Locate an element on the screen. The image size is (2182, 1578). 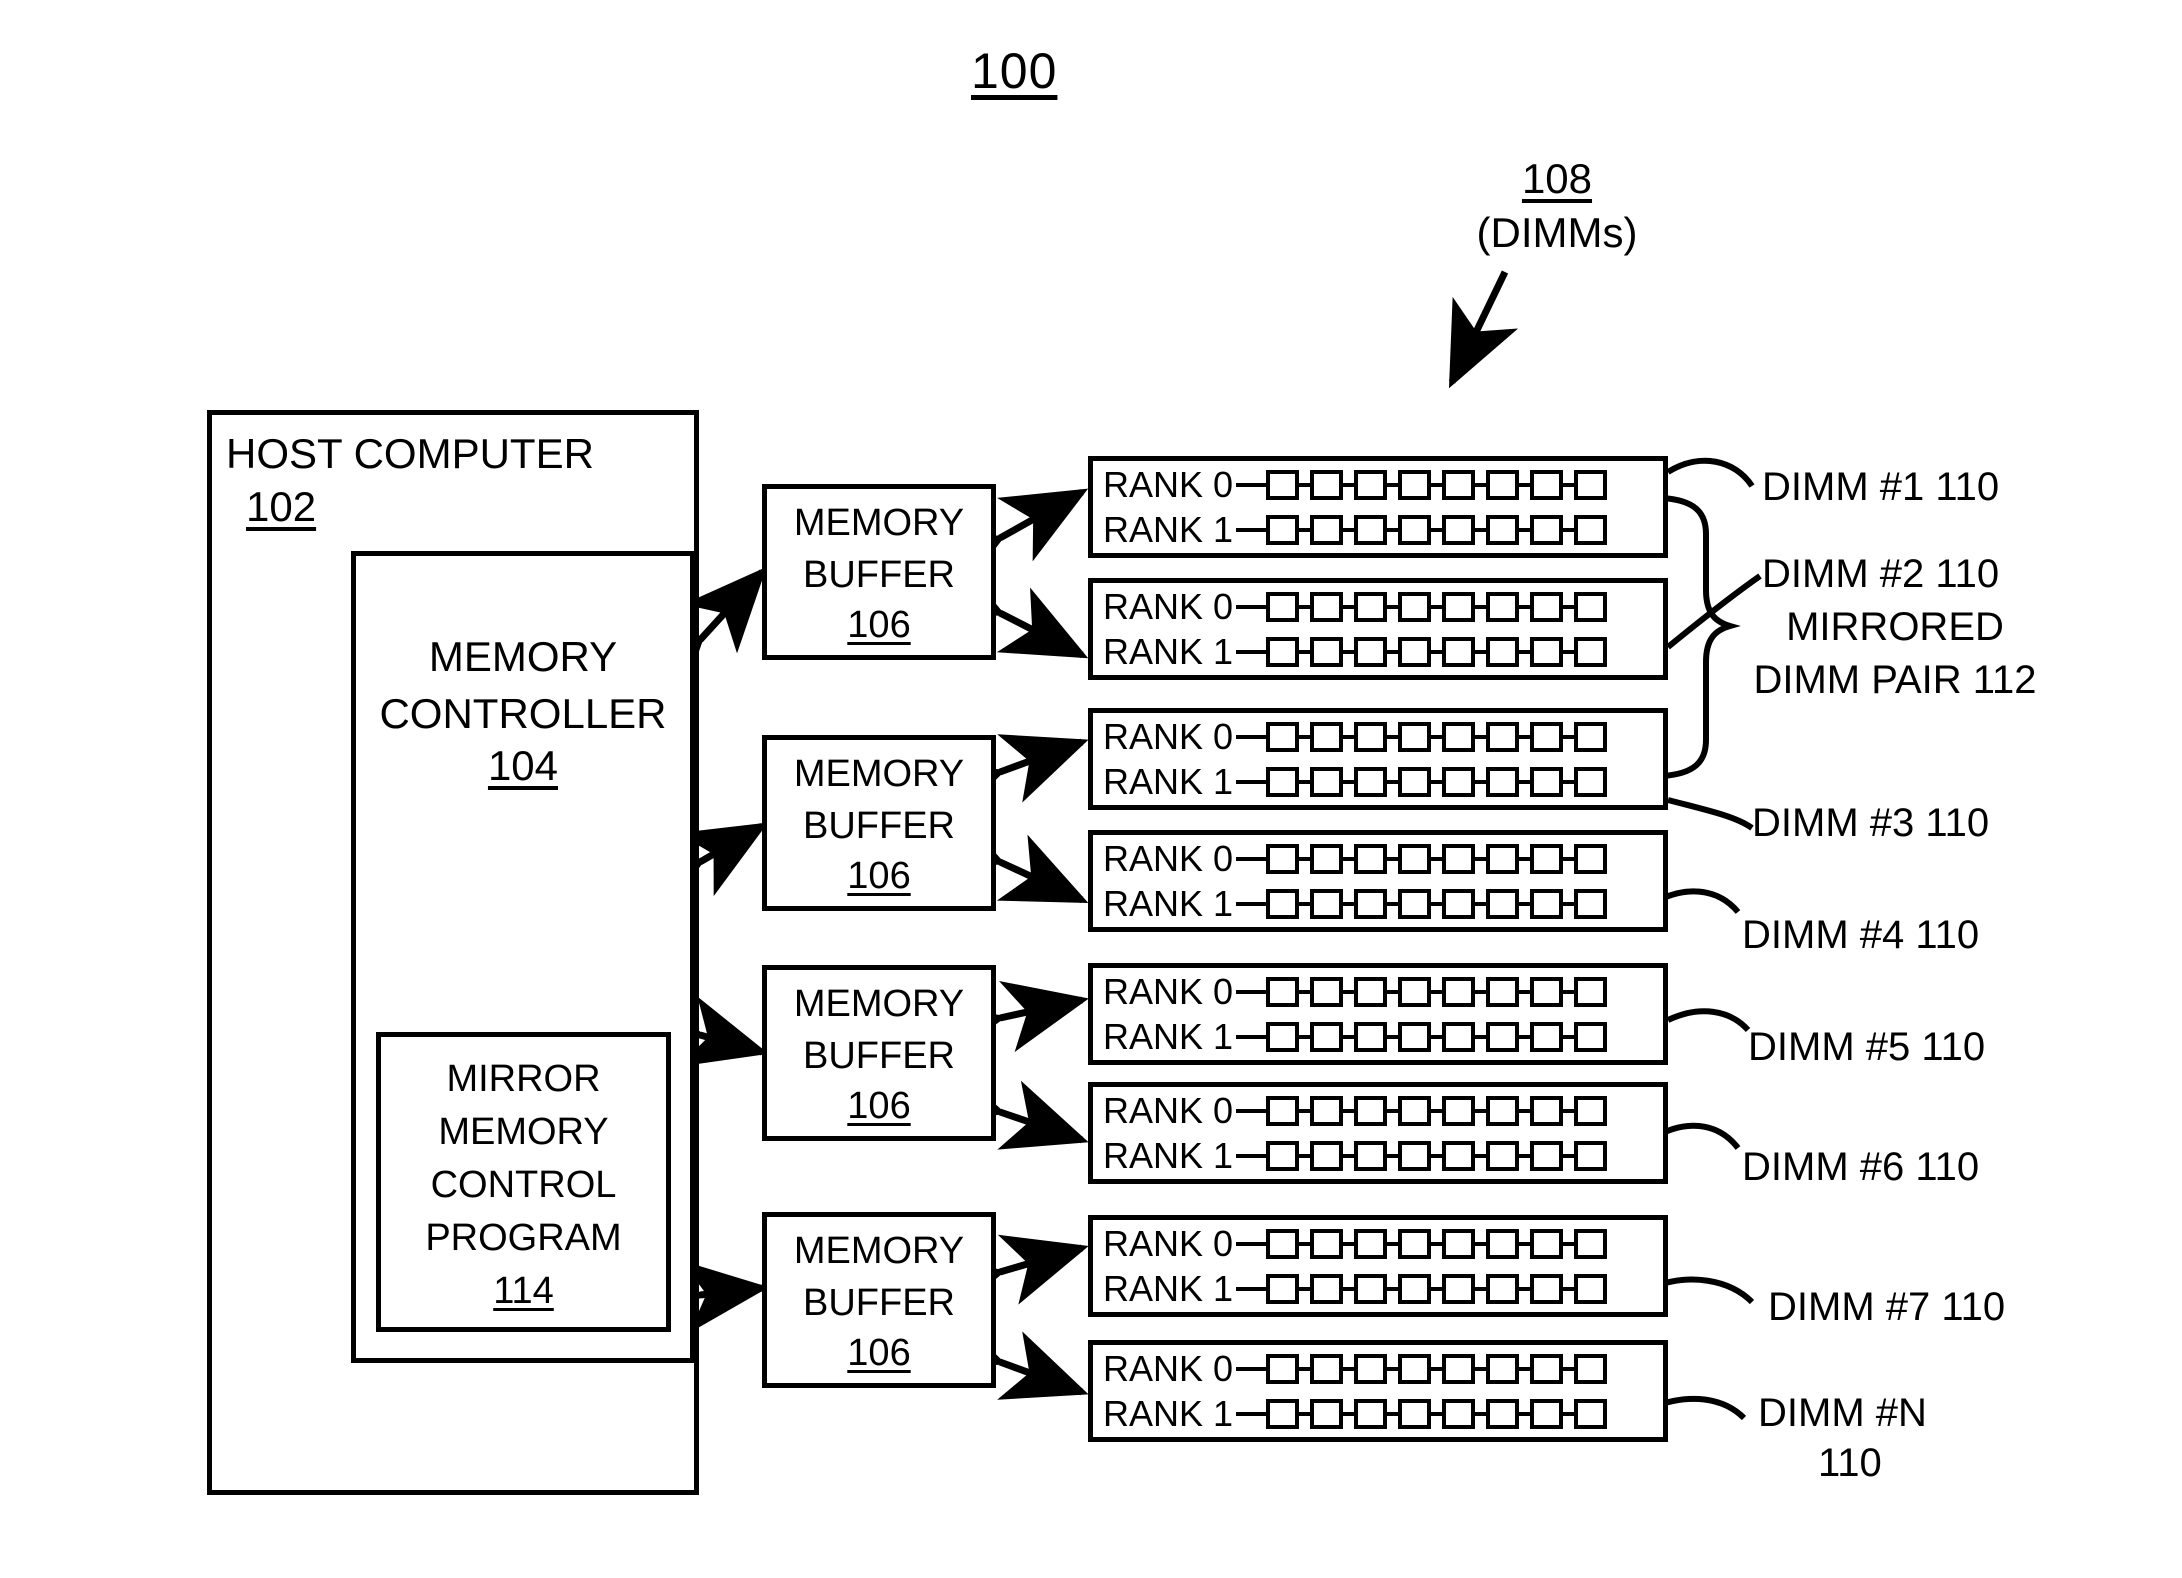
dimm-5: RANK 0 RANK 1 is located at coordinates (1378, 1014).